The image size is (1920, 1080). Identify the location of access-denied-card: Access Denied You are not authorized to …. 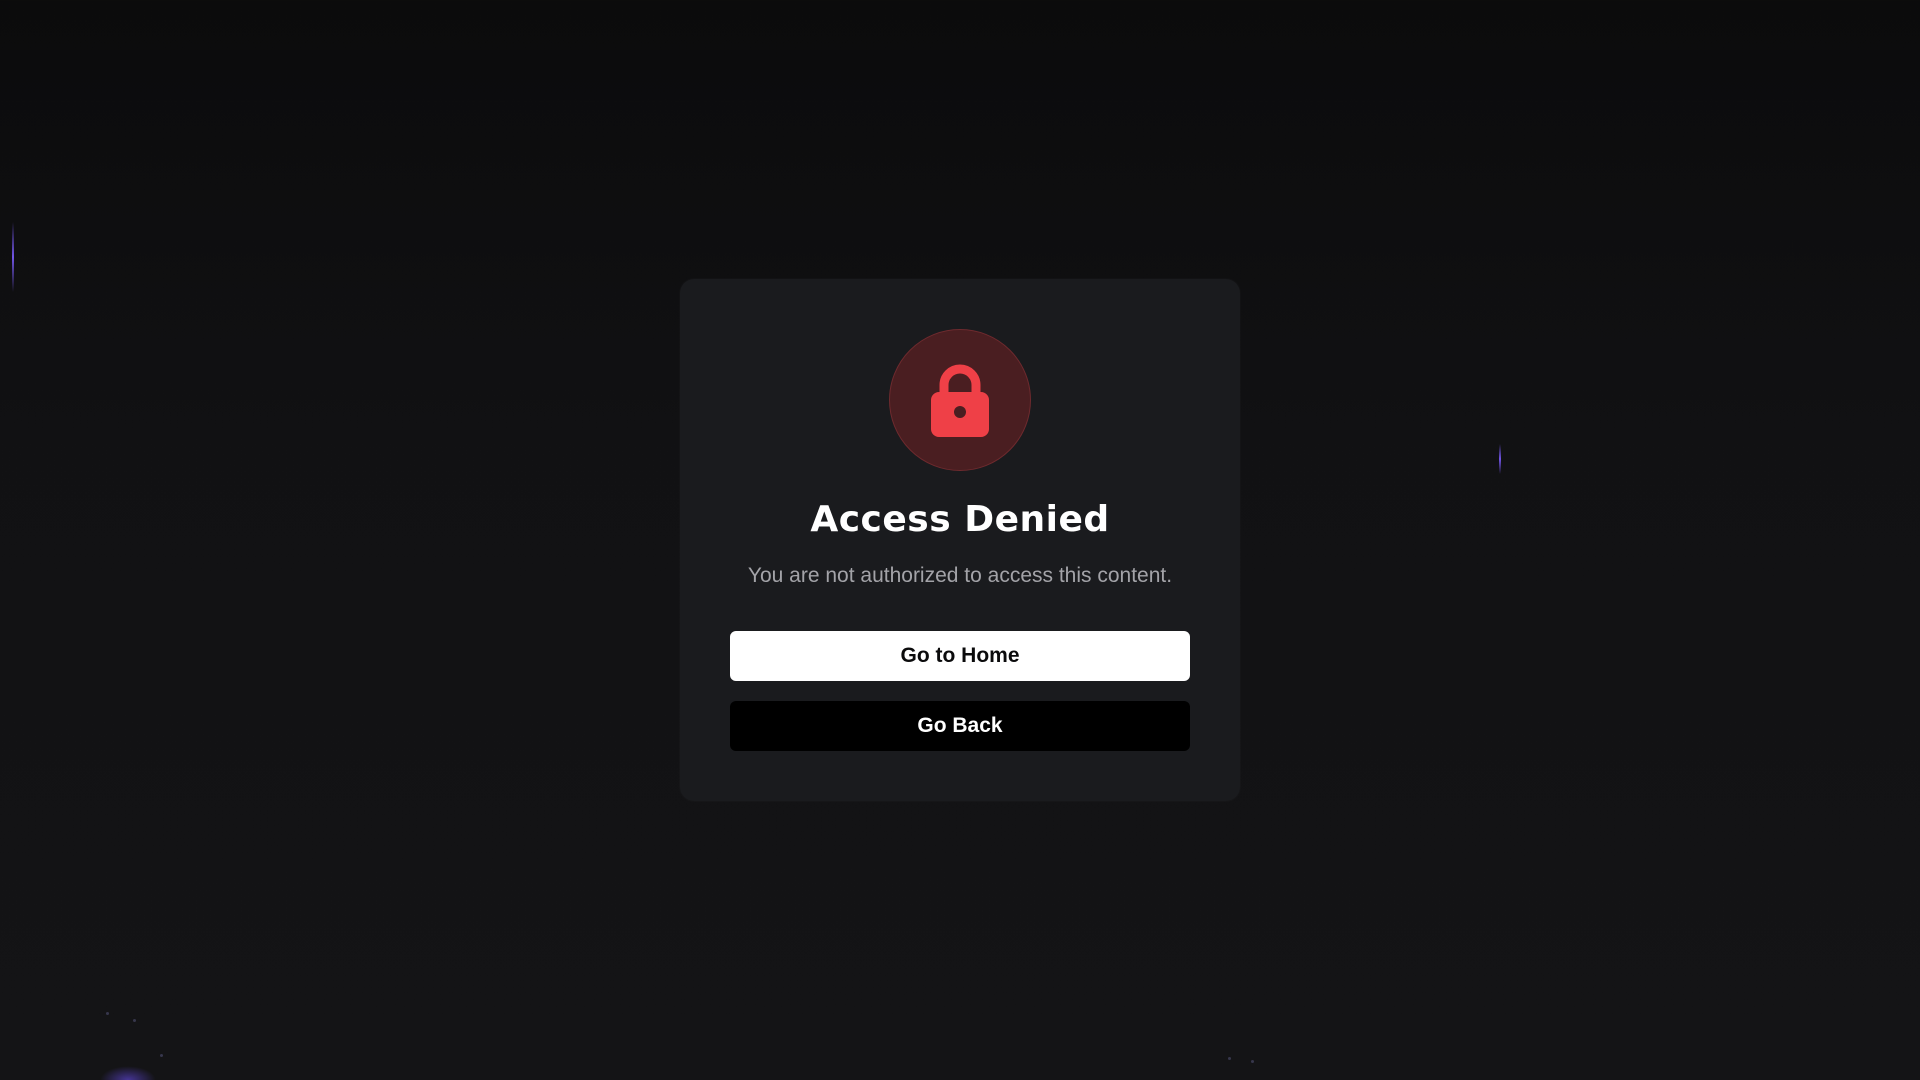
(960, 540).